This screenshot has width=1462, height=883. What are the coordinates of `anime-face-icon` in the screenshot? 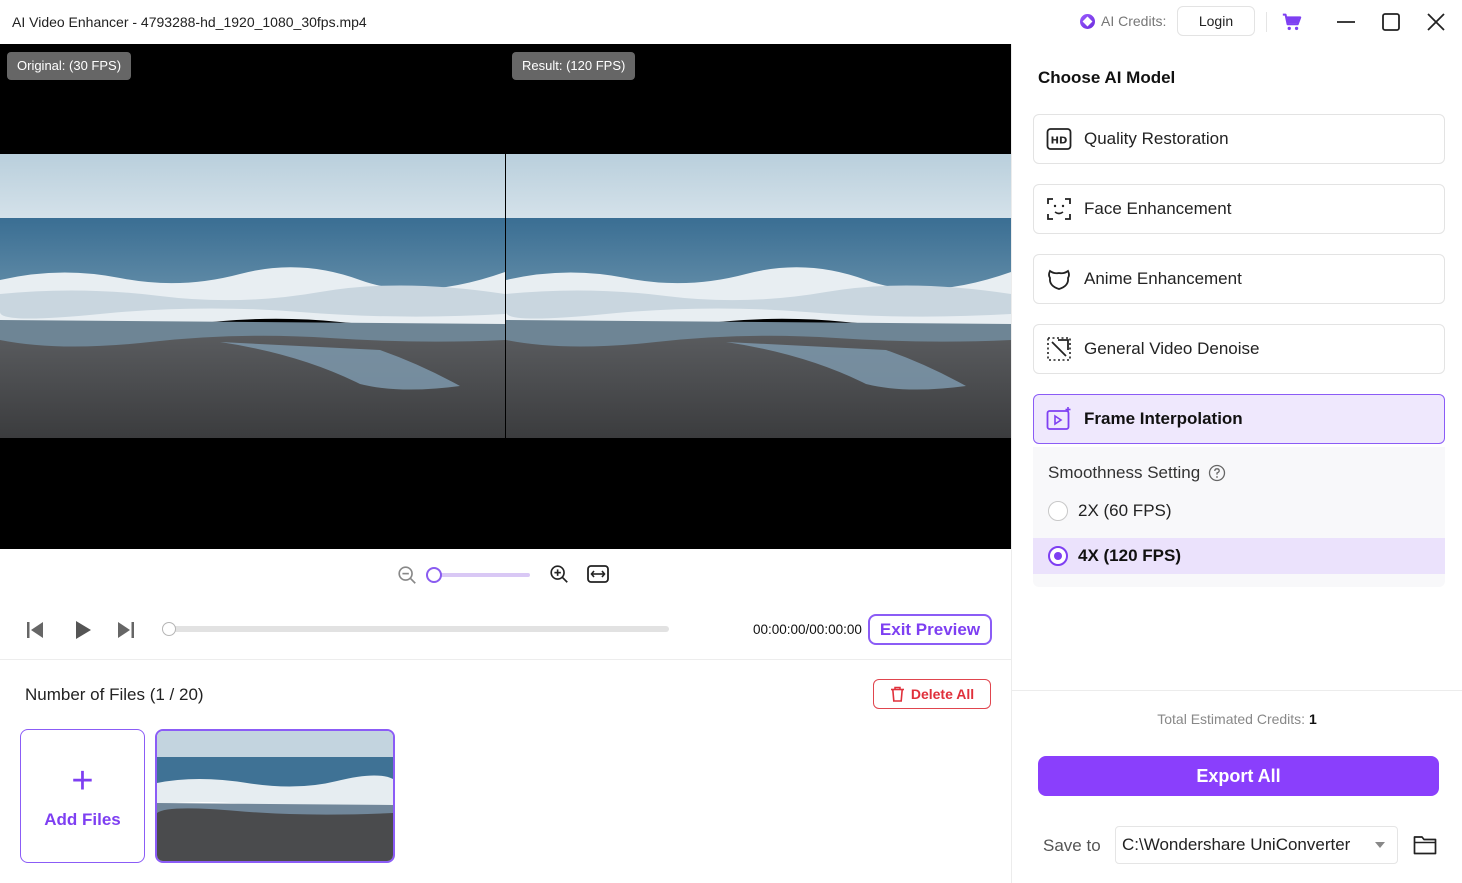 It's located at (1059, 279).